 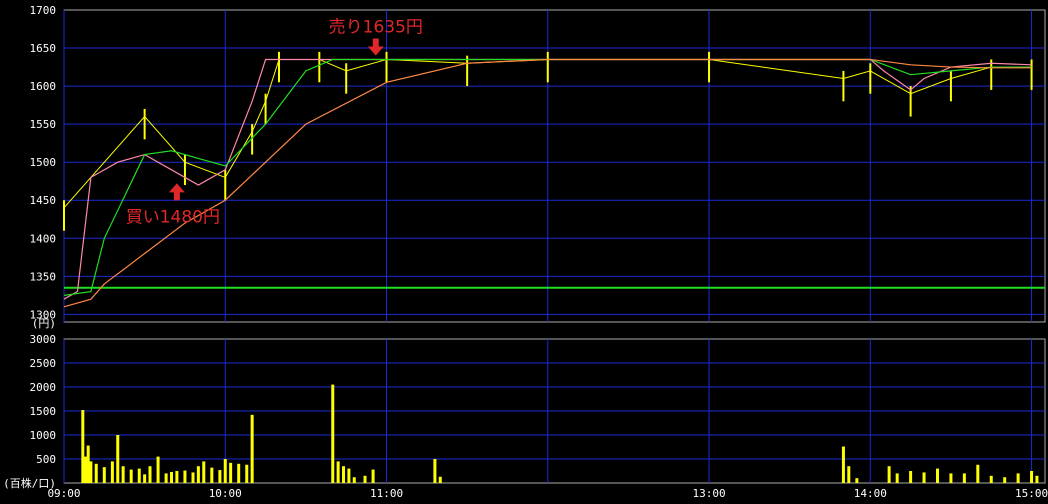 I want to click on price-tick-label: 1550, so click(x=43, y=124).